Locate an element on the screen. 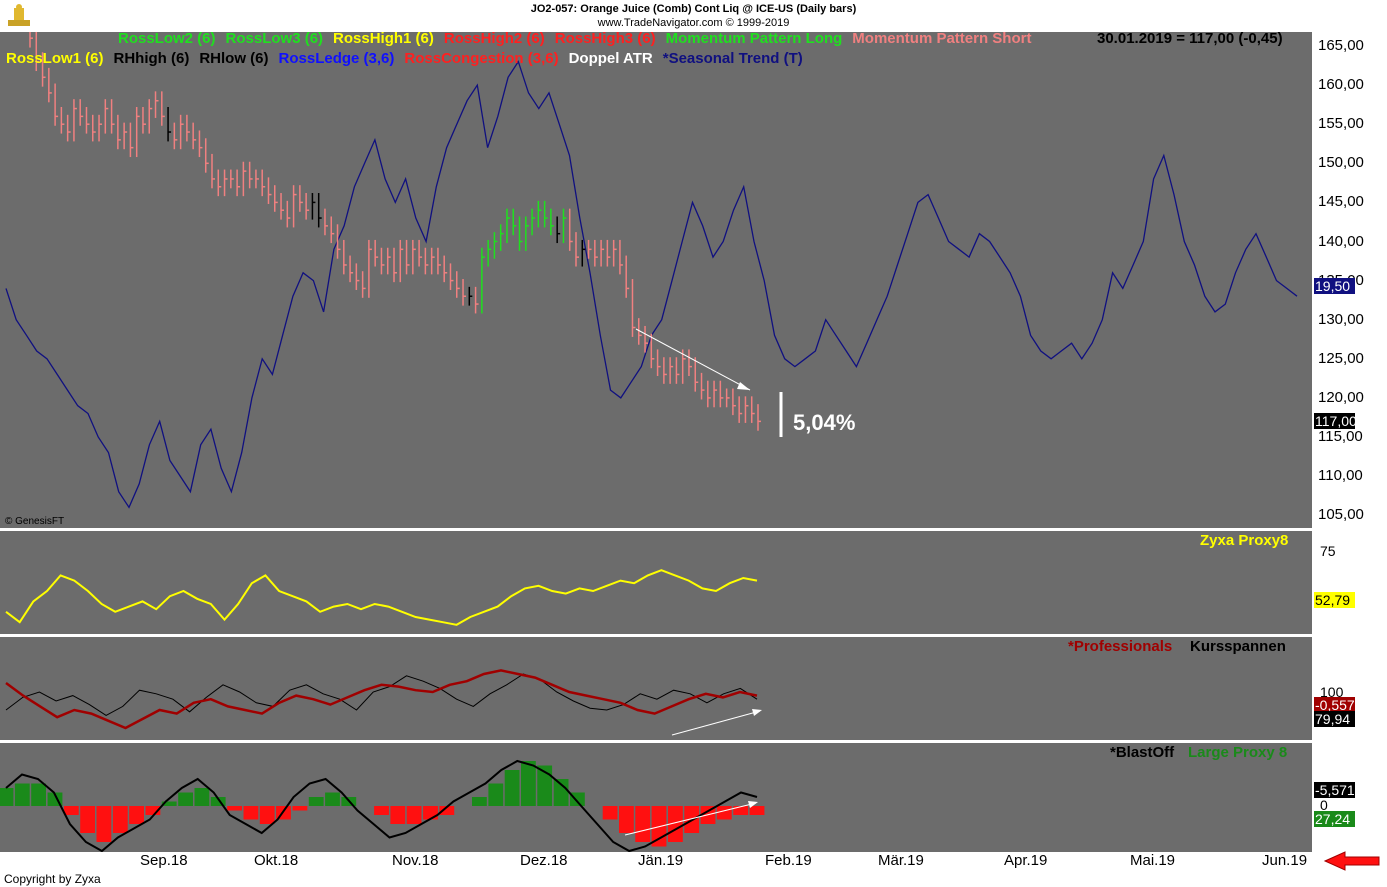 This screenshot has height=887, width=1387. price-tick-label: 155,00 is located at coordinates (1341, 124).